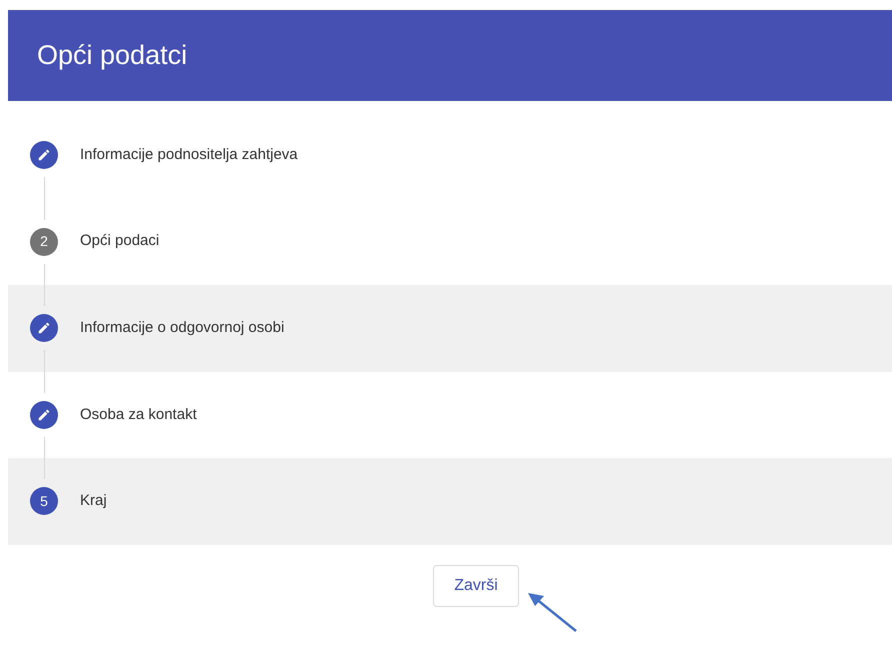 The width and height of the screenshot is (892, 646). Describe the element at coordinates (450, 501) in the screenshot. I see `step-row: 5 Kraj` at that location.